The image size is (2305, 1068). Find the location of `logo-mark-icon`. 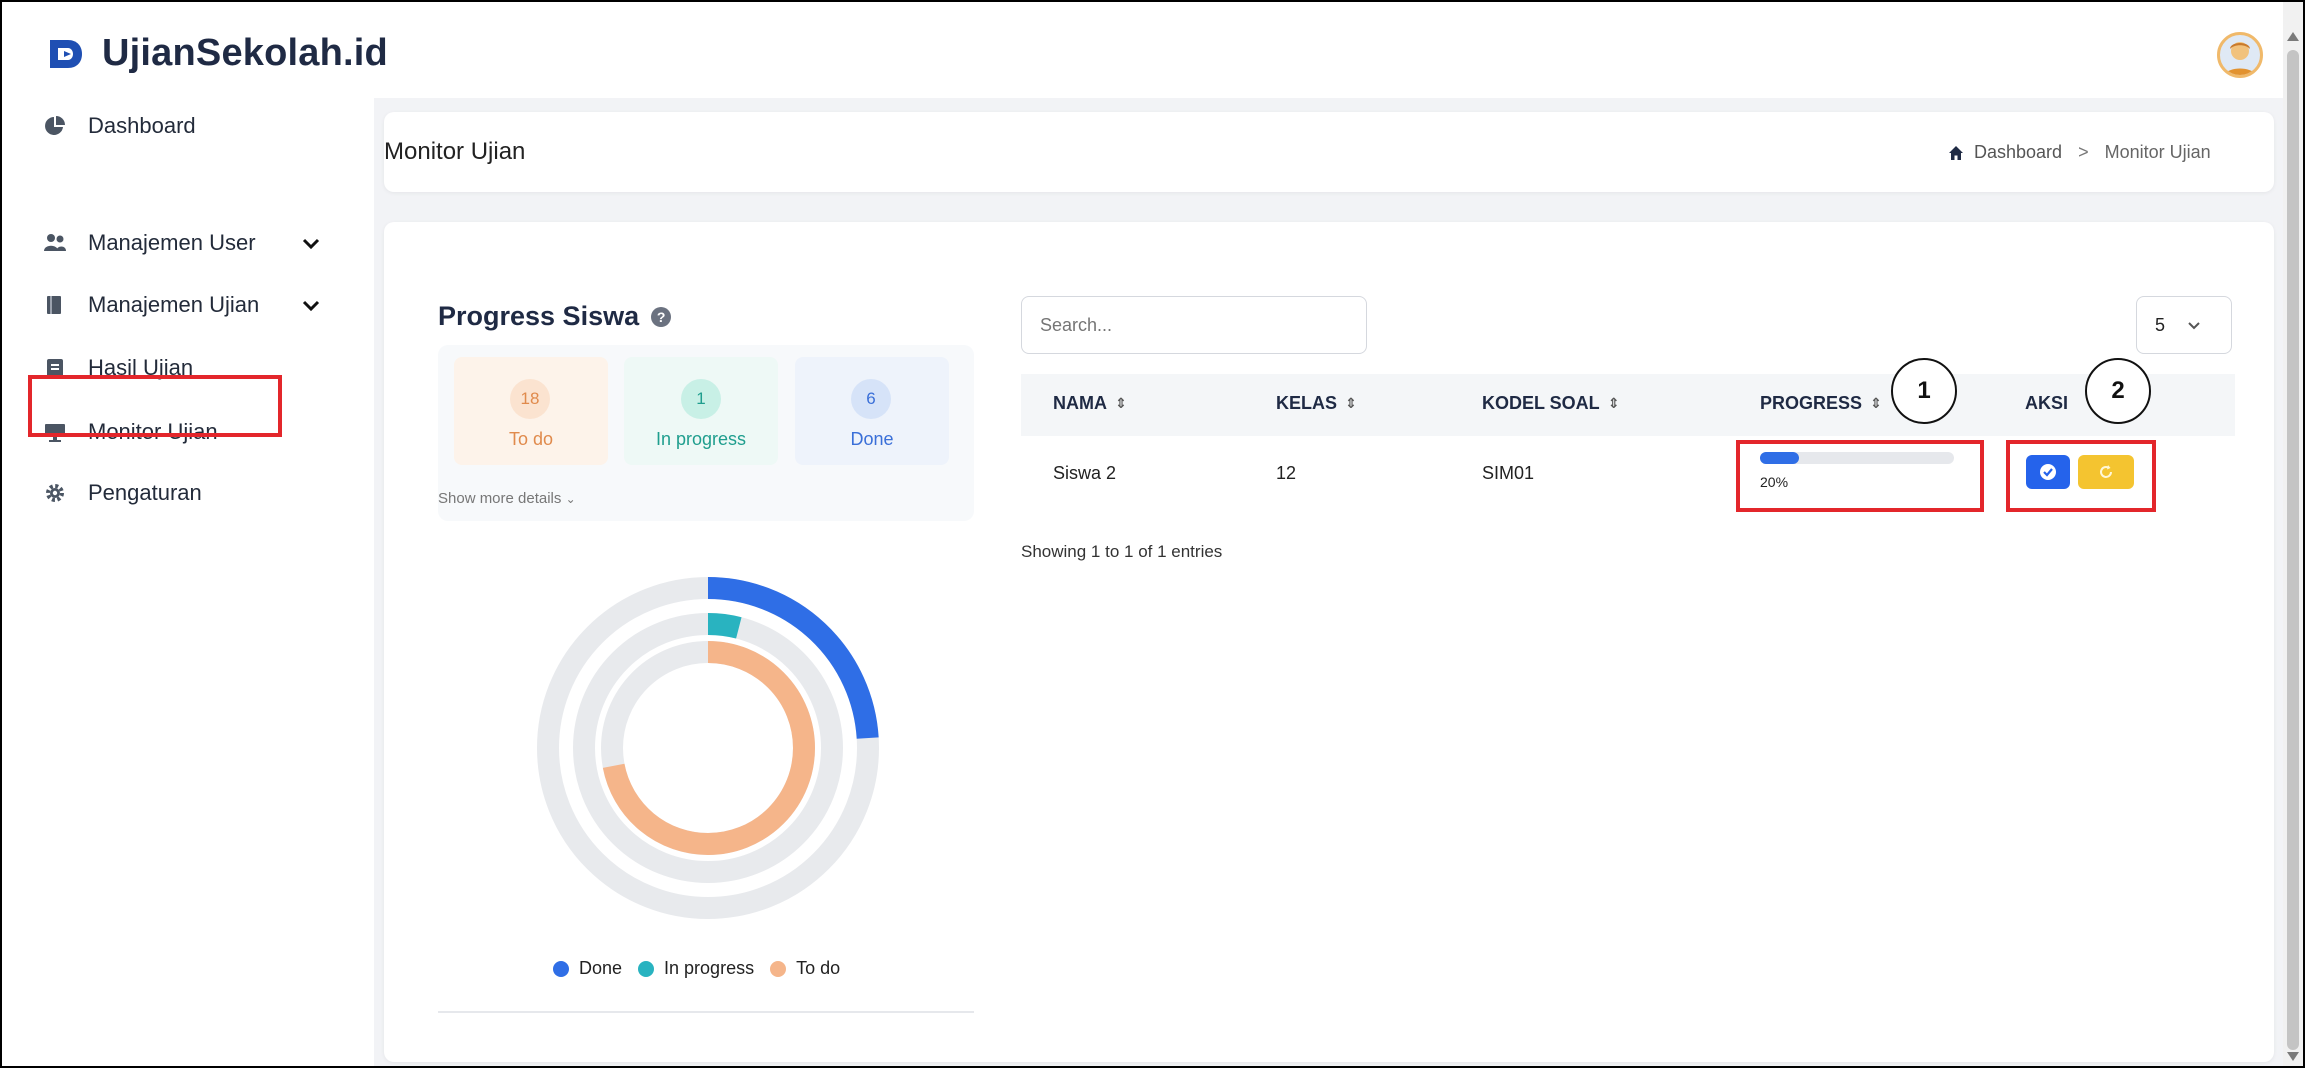

logo-mark-icon is located at coordinates (66, 53).